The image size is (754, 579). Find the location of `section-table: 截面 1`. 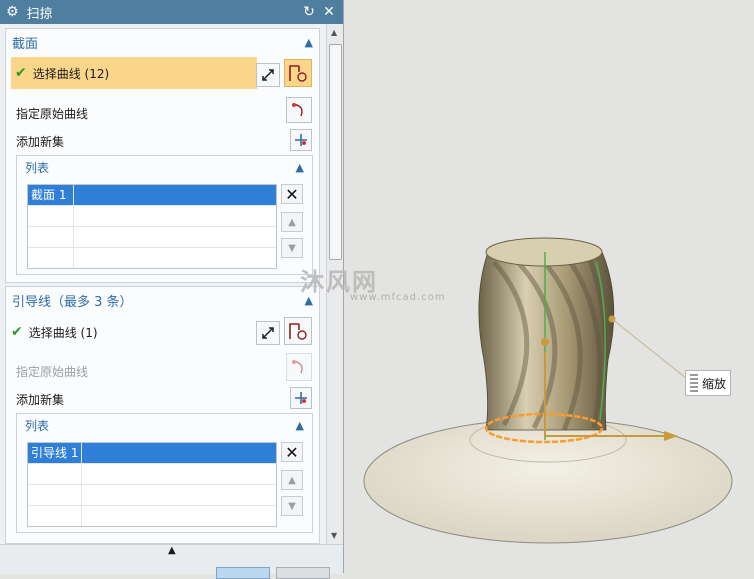

section-table: 截面 1 is located at coordinates (152, 226).